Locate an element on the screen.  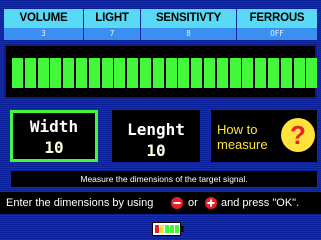
signal-bars is located at coordinates (165, 73).